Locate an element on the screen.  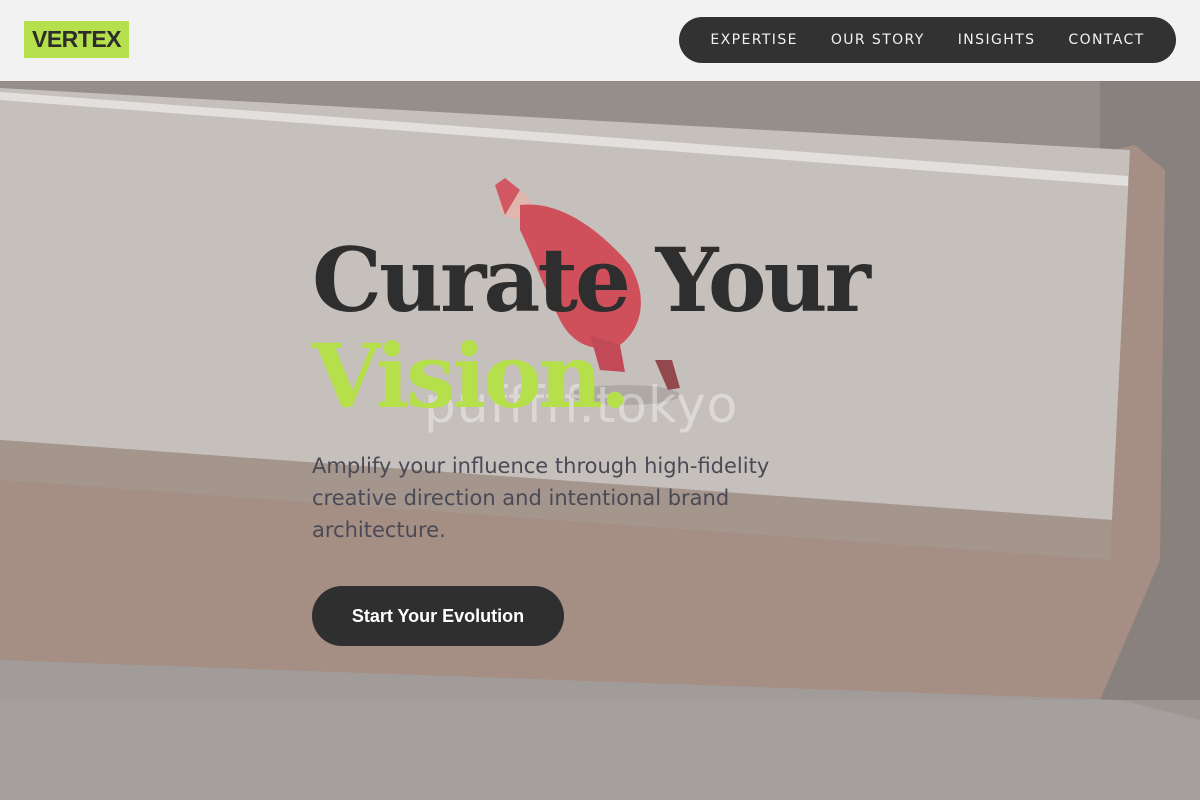
start-evolution-button: Start Your Evolution is located at coordinates (438, 616).